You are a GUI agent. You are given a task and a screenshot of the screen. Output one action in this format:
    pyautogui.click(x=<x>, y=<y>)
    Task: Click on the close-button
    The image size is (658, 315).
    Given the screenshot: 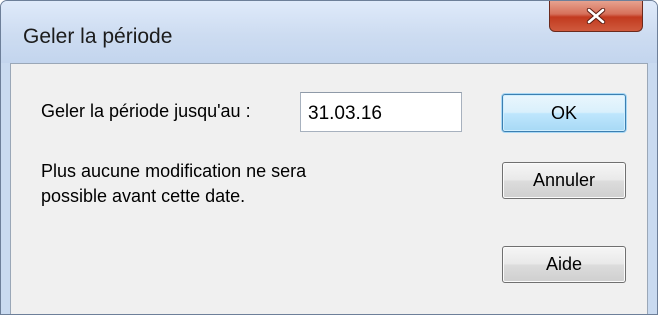 What is the action you would take?
    pyautogui.click(x=596, y=16)
    